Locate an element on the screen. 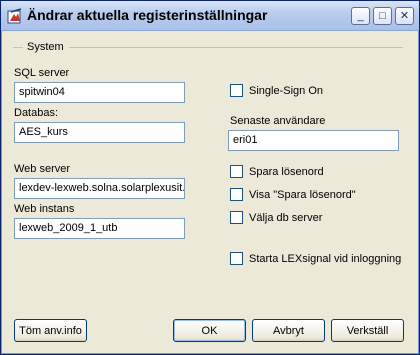 This screenshot has height=355, width=420. starta-lexsignal-label: Starta LEXsignal vid inloggning is located at coordinates (325, 258).